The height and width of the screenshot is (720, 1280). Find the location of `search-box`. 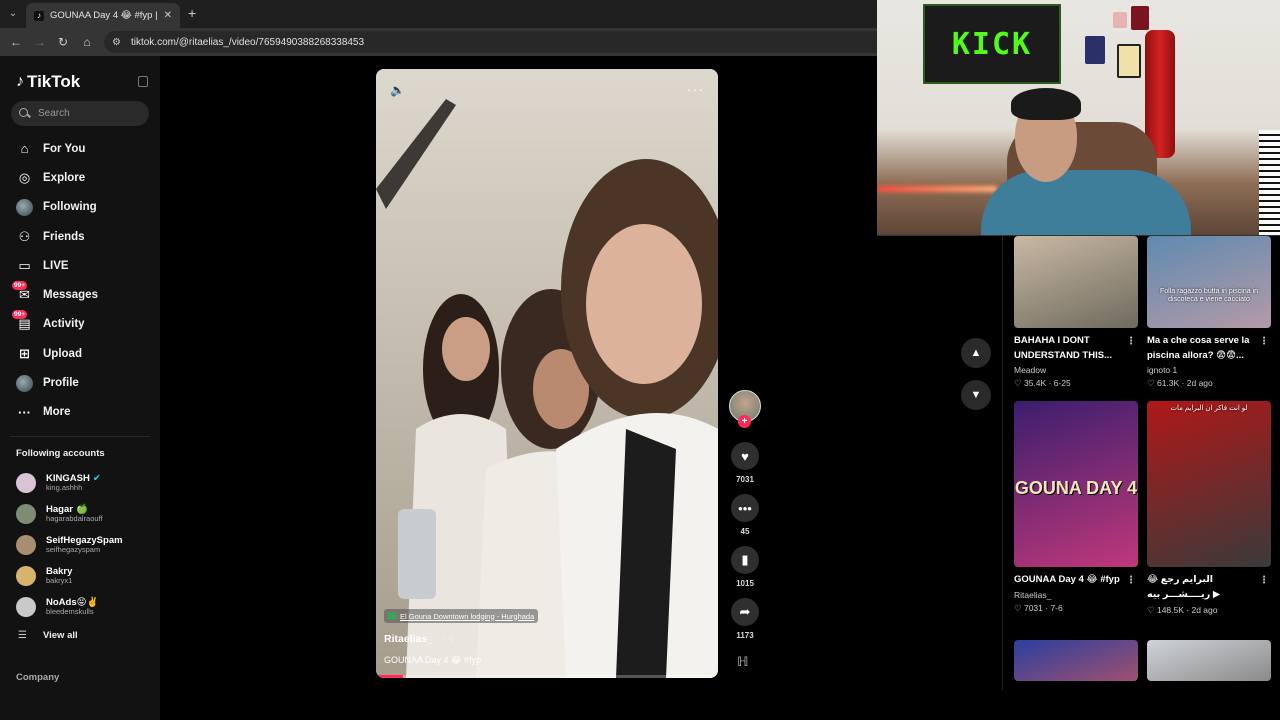

search-box is located at coordinates (80, 113).